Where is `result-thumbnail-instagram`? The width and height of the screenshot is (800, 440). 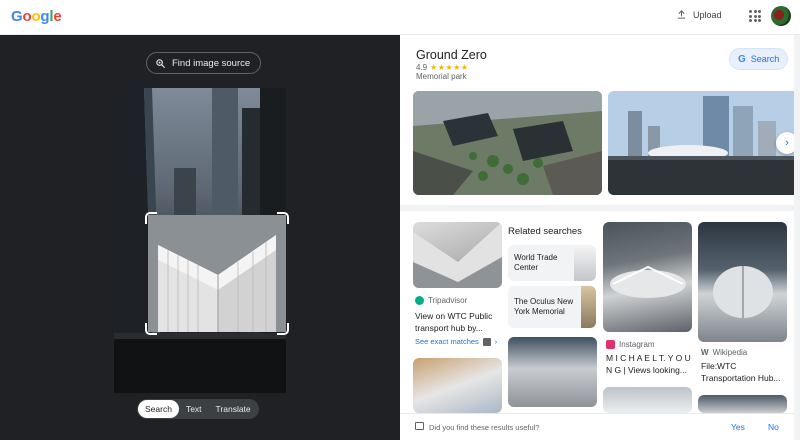
result-thumbnail-instagram is located at coordinates (647, 277).